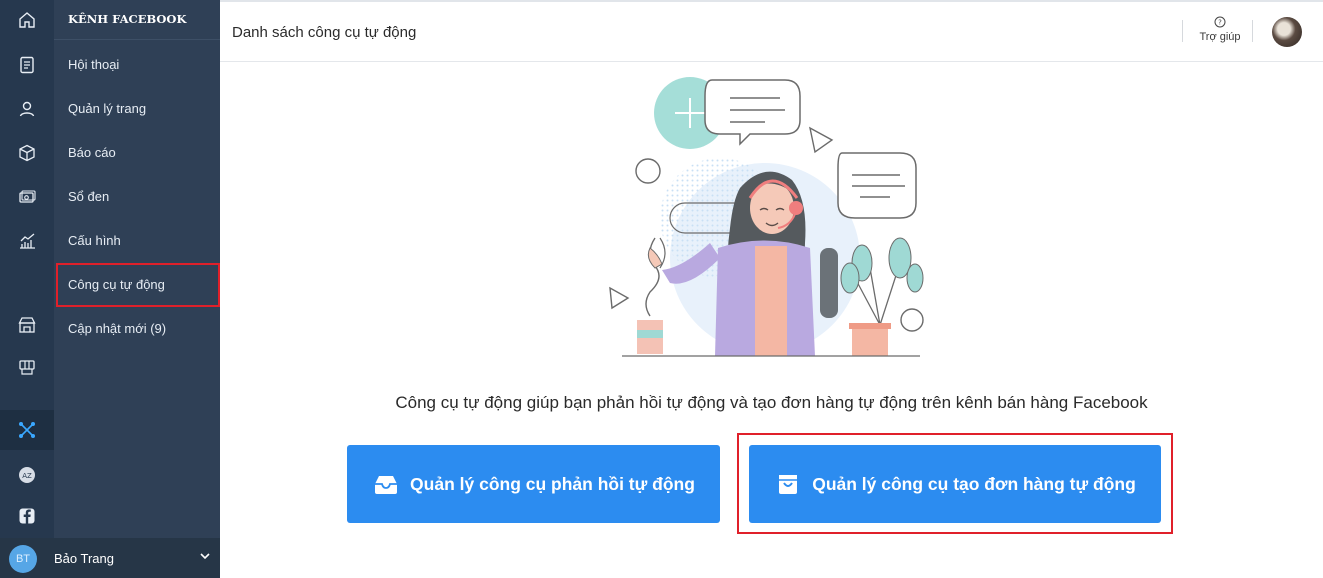  Describe the element at coordinates (27, 65) in the screenshot. I see `document-icon` at that location.